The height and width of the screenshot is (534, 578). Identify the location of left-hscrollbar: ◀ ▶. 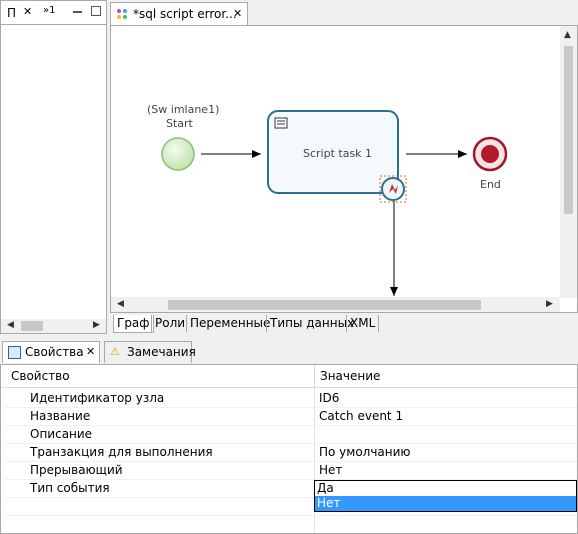
(53, 326).